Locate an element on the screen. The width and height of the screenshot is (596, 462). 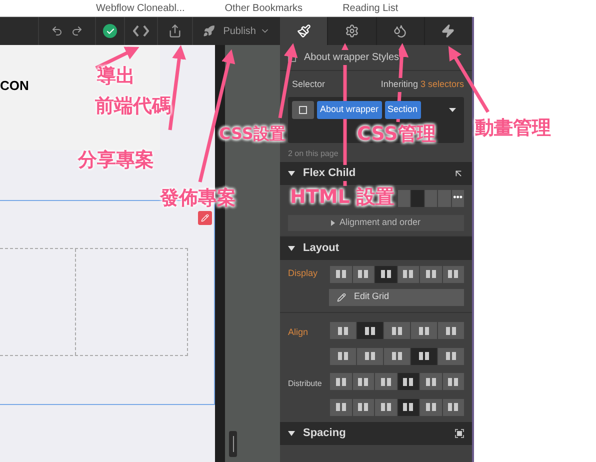
display-label: Display is located at coordinates (303, 273).